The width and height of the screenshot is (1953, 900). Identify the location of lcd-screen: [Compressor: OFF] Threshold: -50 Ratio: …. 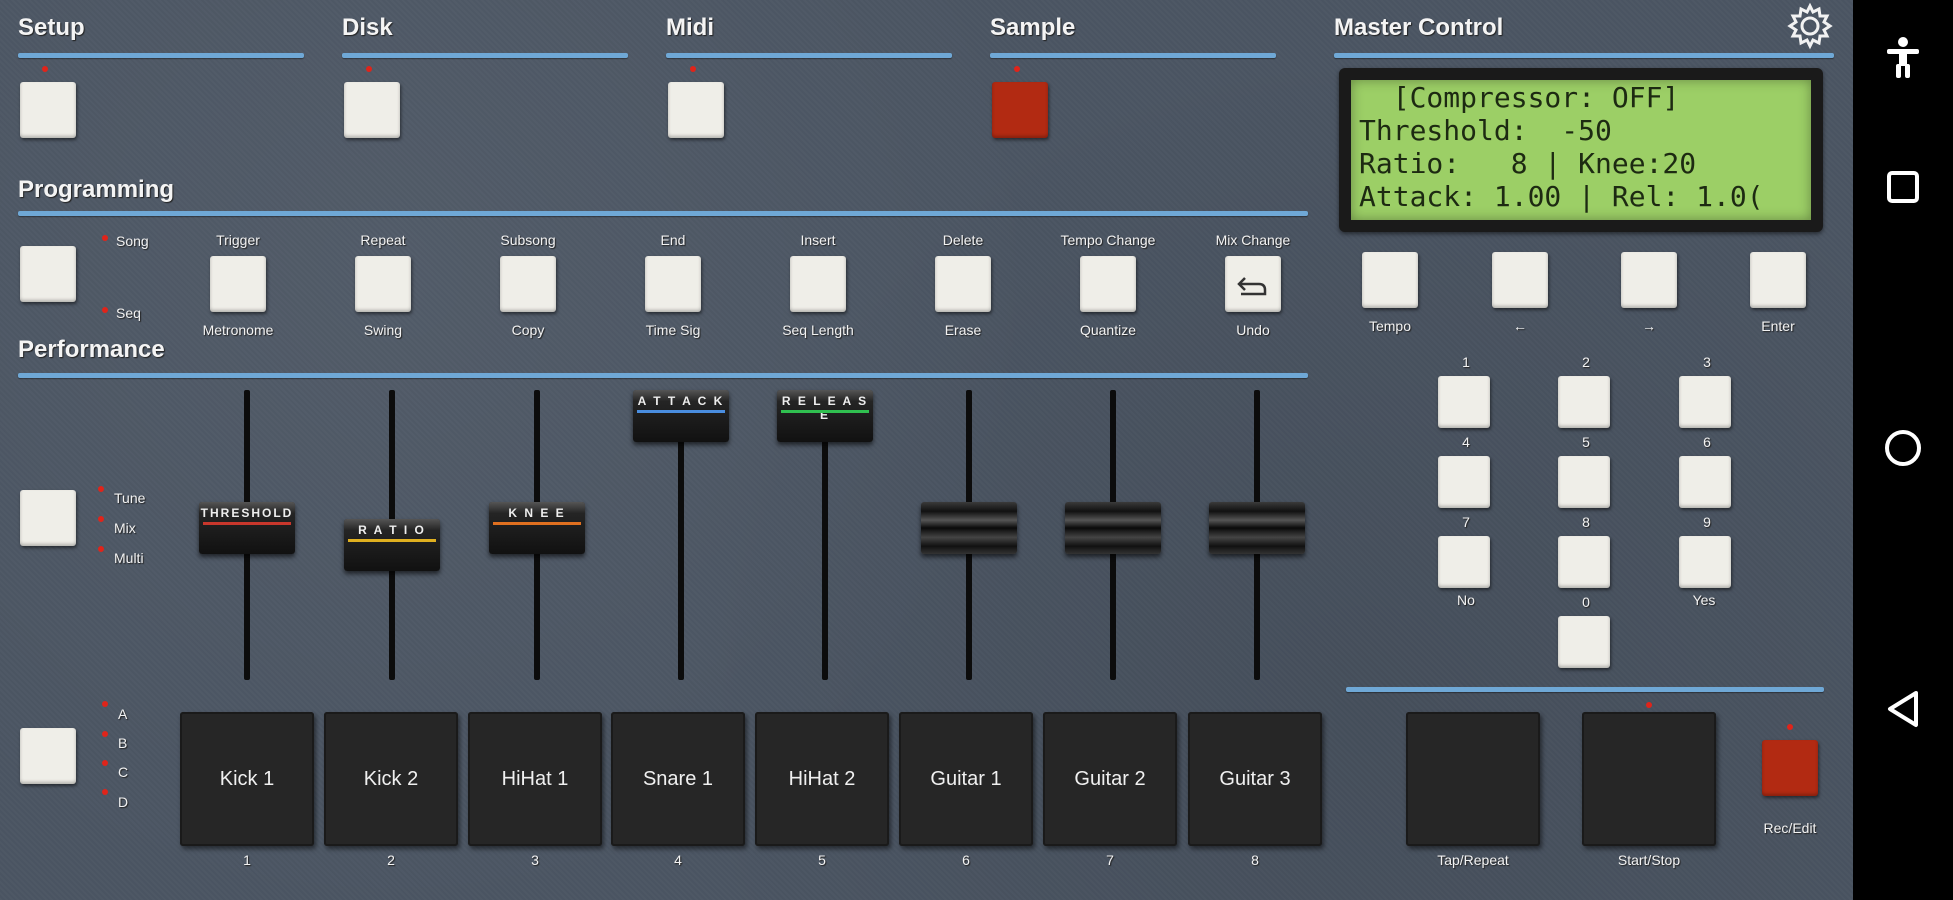
(1581, 150).